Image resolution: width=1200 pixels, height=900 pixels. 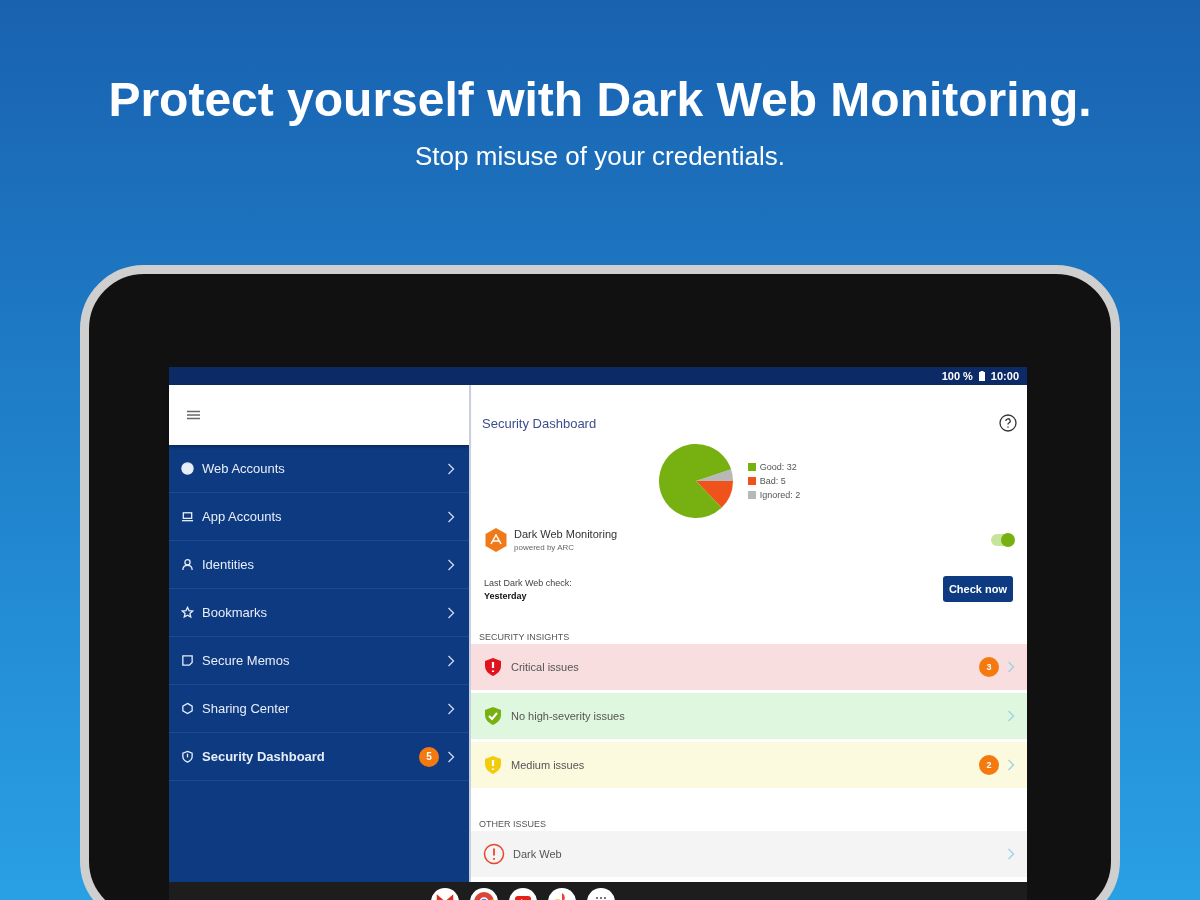 What do you see at coordinates (749, 667) in the screenshot?
I see `issue-row: Critical issues 3` at bounding box center [749, 667].